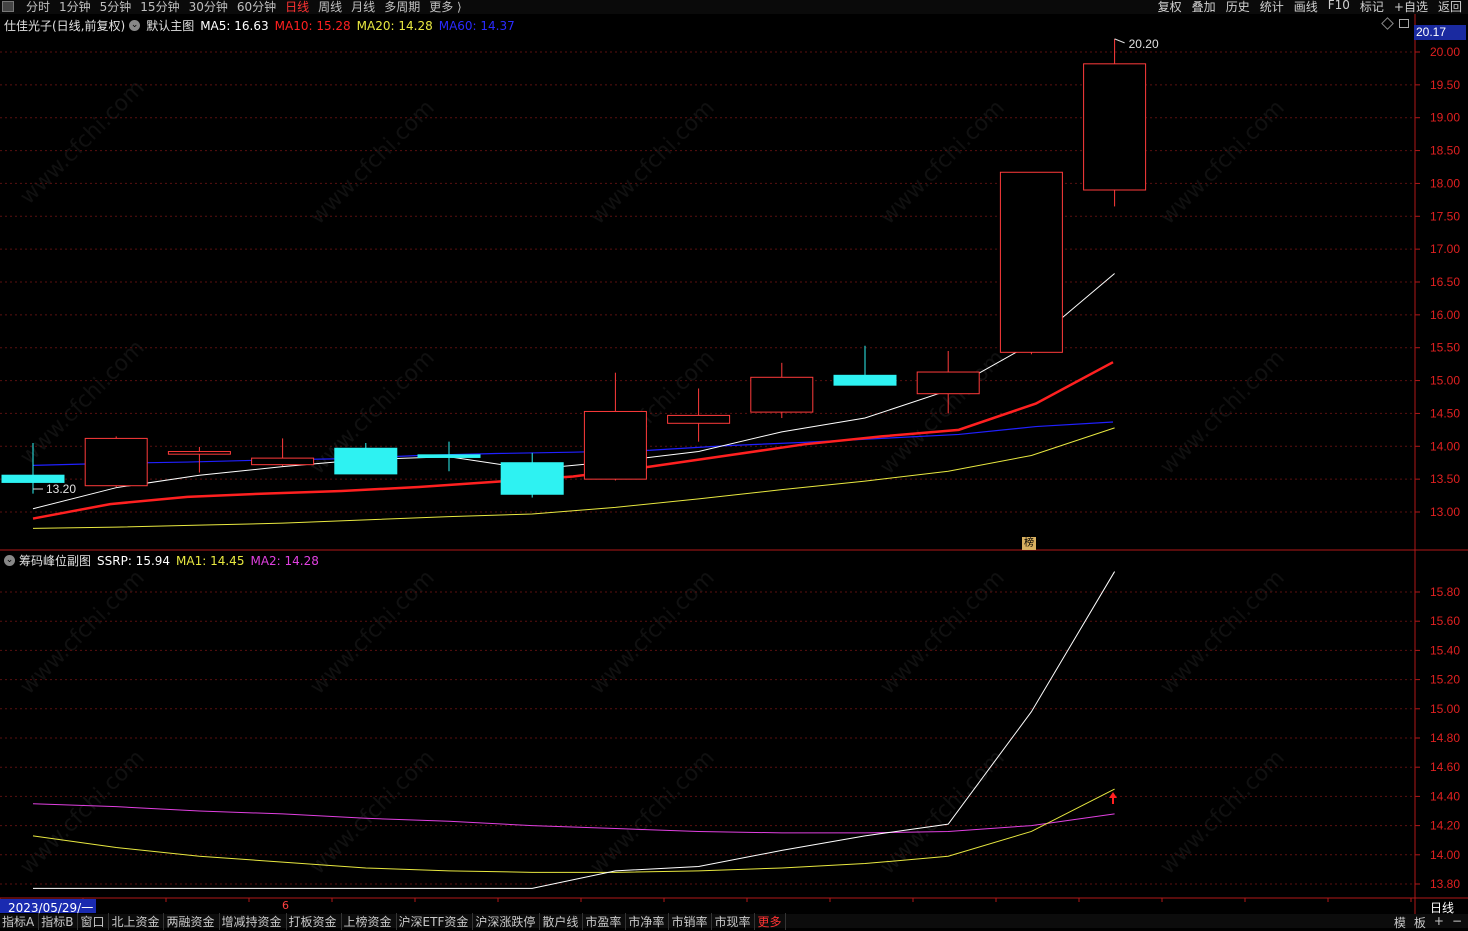 The image size is (1468, 931). Describe the element at coordinates (20, 921) in the screenshot. I see `bottom-tab: 指标A` at that location.